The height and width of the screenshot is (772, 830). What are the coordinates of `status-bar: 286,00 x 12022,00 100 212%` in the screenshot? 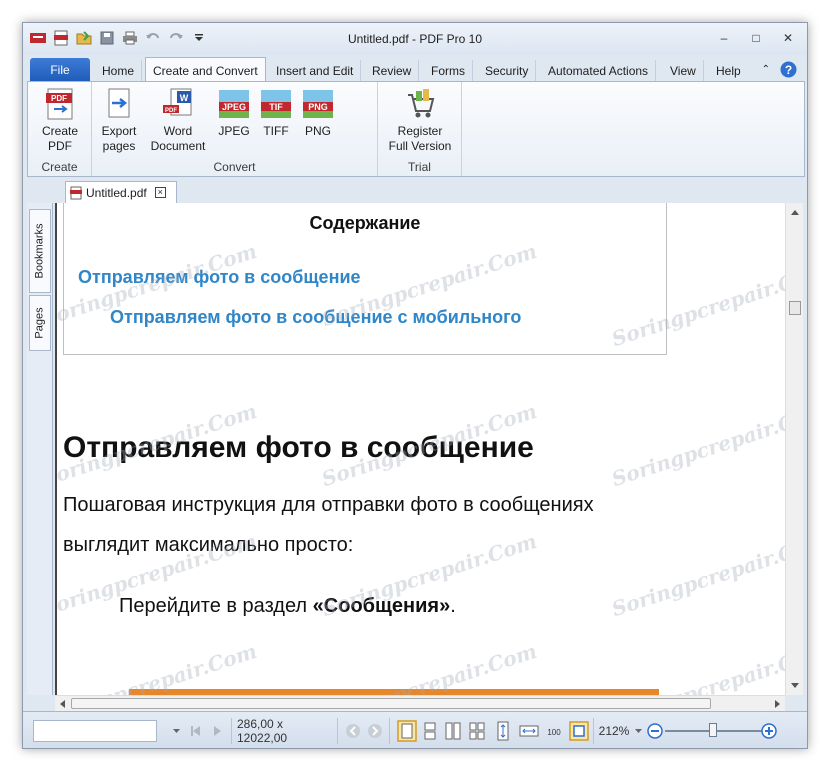 It's located at (415, 729).